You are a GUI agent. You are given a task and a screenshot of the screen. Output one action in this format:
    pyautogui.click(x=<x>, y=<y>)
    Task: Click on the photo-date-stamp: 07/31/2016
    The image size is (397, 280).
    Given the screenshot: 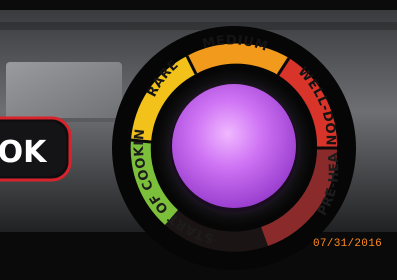 What is the action you would take?
    pyautogui.click(x=347, y=244)
    